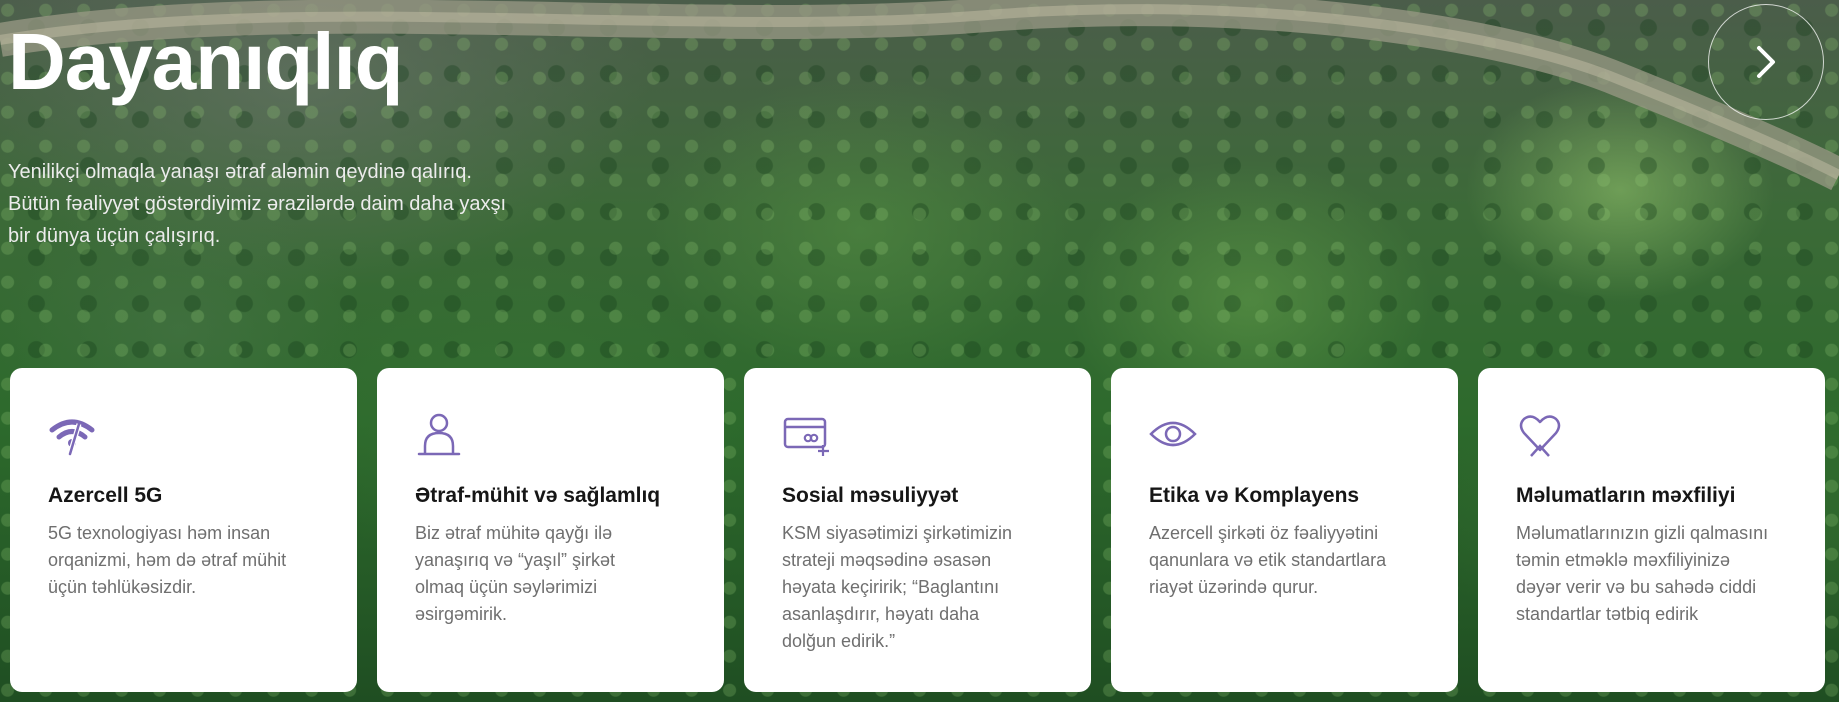 Image resolution: width=1839 pixels, height=702 pixels. What do you see at coordinates (887, 560) in the screenshot?
I see `card-text-line: strateji məqsədinə əsasən` at bounding box center [887, 560].